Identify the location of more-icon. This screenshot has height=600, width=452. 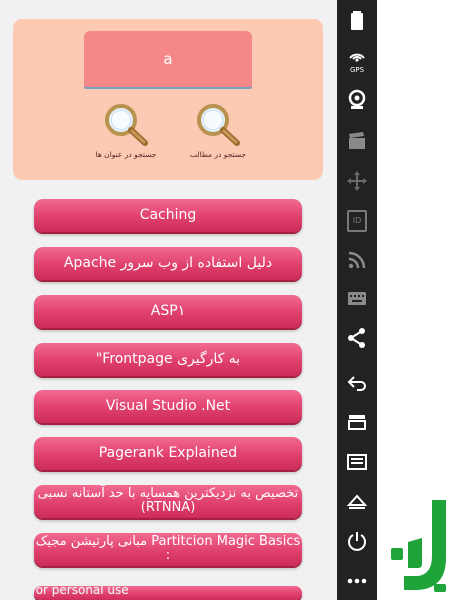
(357, 581).